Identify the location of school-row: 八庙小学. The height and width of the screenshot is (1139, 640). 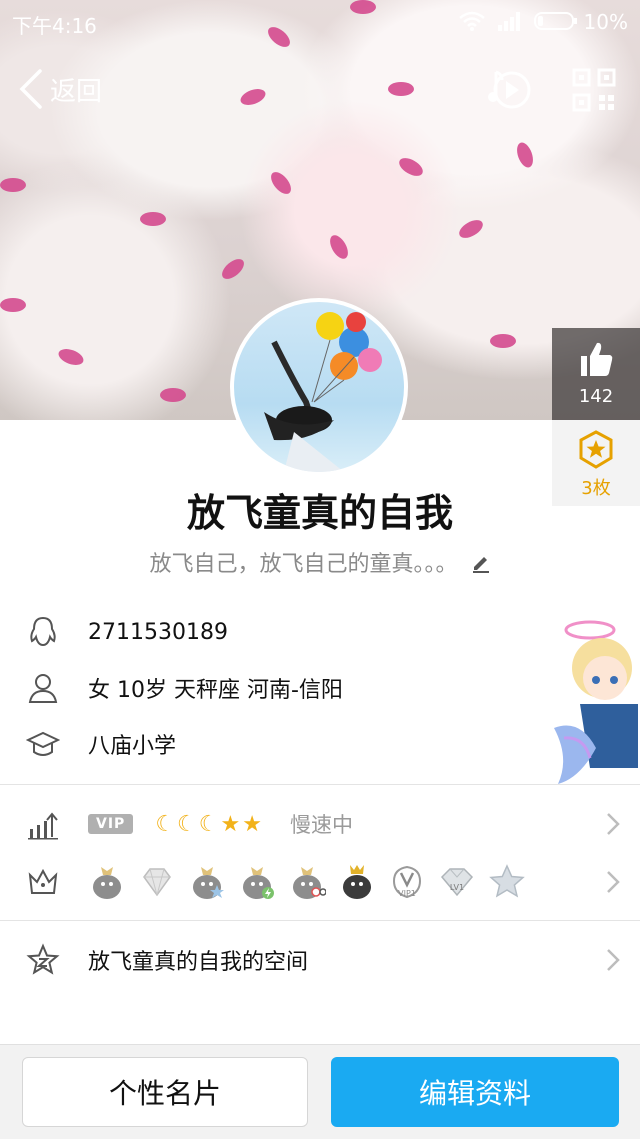
(280, 744).